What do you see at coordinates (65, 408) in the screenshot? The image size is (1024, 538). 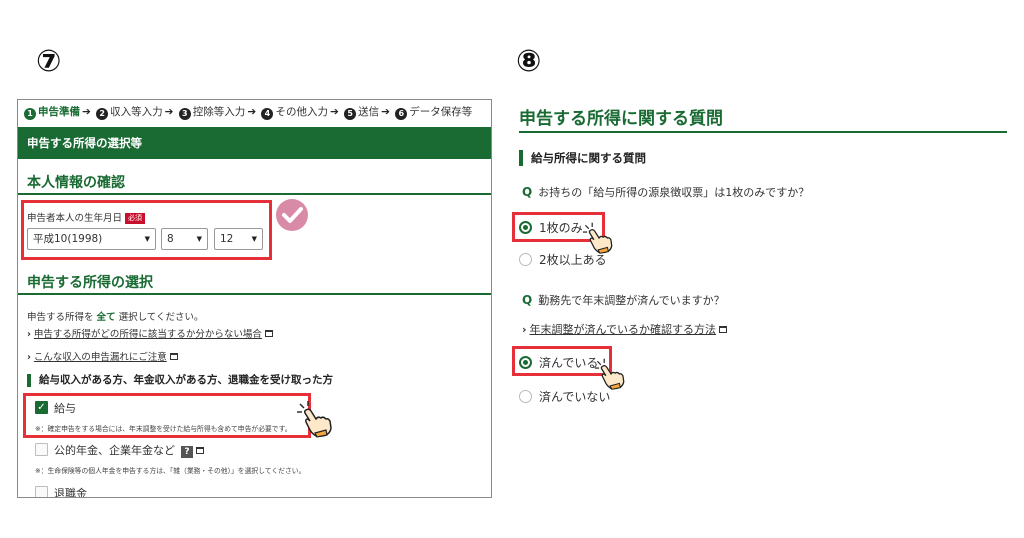 I see `salary-label: 給与` at bounding box center [65, 408].